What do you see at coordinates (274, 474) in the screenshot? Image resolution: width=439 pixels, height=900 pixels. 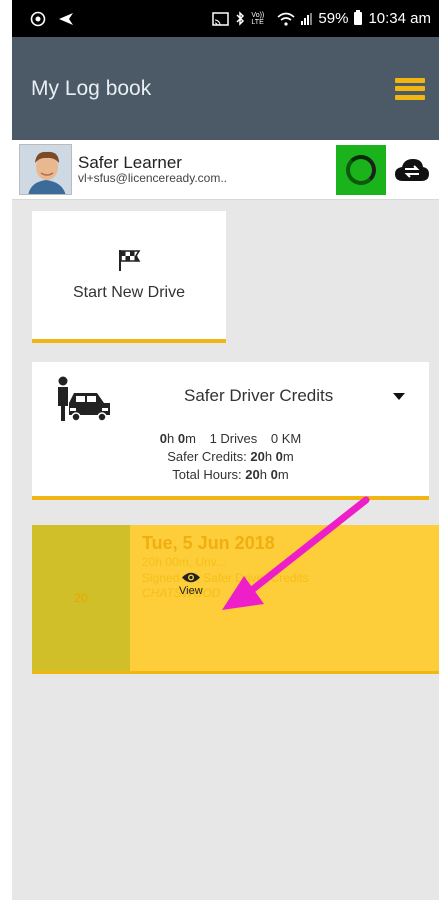 I see `total-minutes-value: 0` at bounding box center [274, 474].